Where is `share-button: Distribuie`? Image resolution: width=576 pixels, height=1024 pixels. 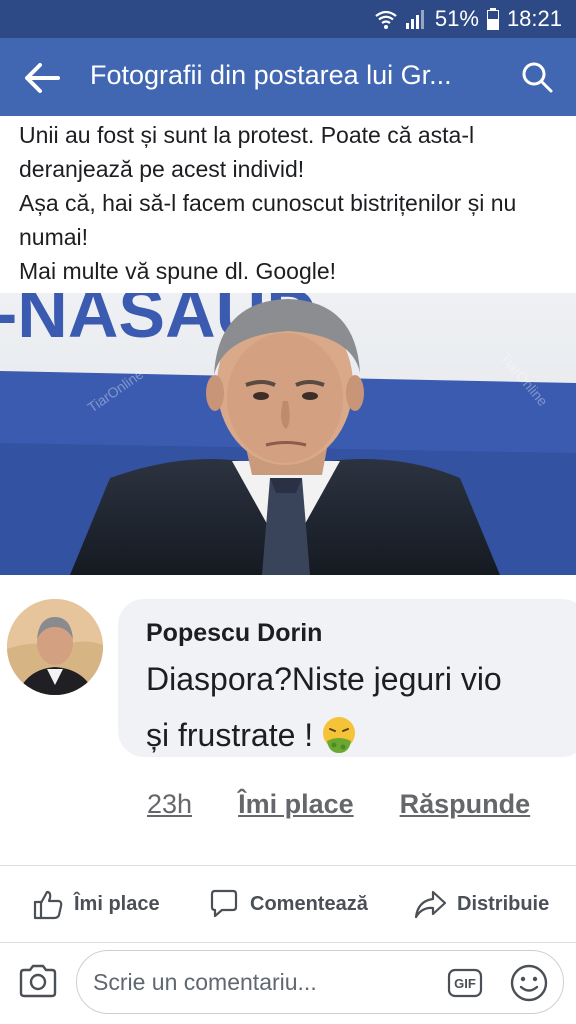 share-button: Distribuie is located at coordinates (481, 904).